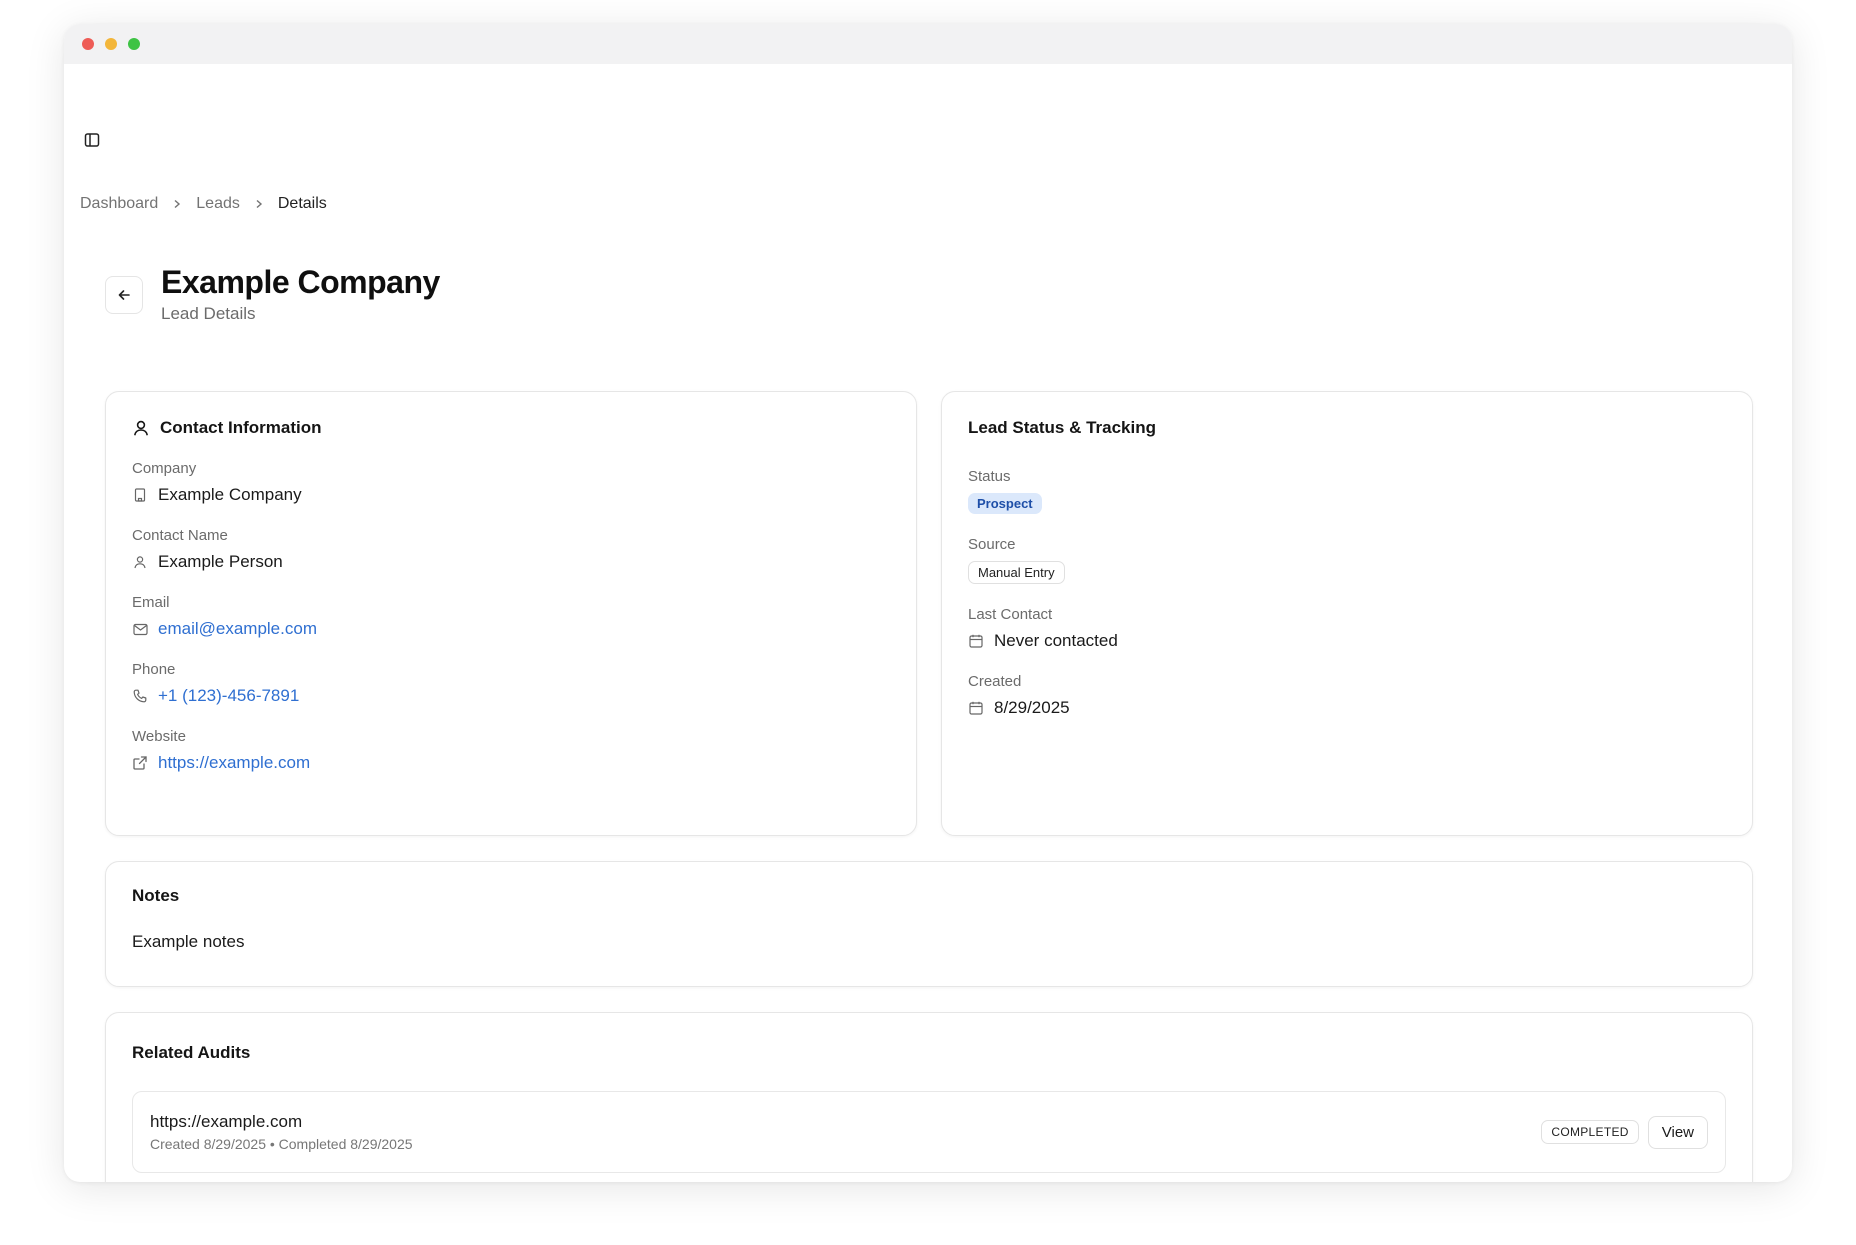 This screenshot has height=1245, width=1856. What do you see at coordinates (188, 941) in the screenshot?
I see `notes-text: Example notes` at bounding box center [188, 941].